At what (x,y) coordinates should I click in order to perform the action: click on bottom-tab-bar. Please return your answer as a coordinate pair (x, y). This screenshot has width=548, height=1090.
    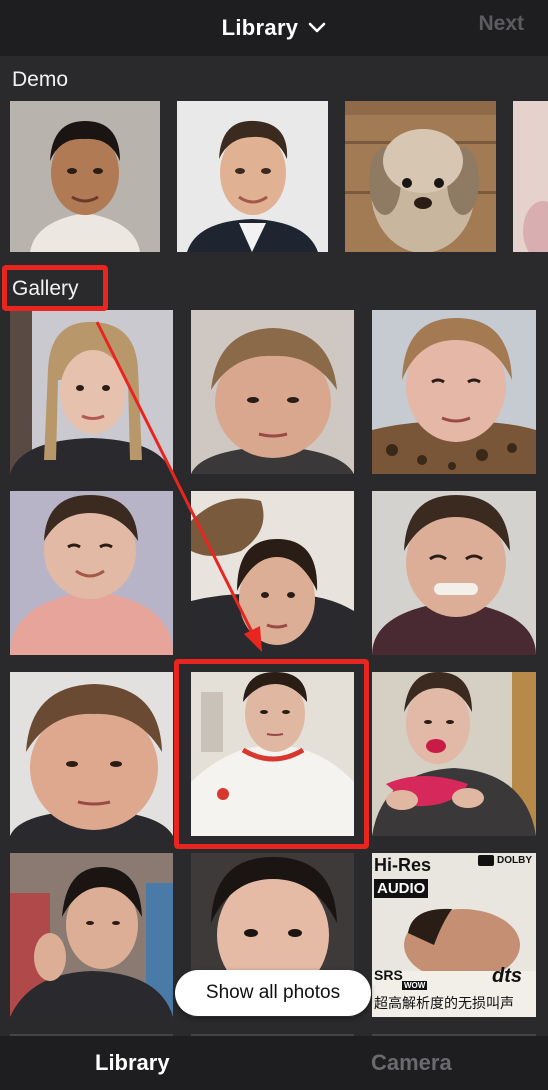
    Looking at the image, I should click on (274, 1063).